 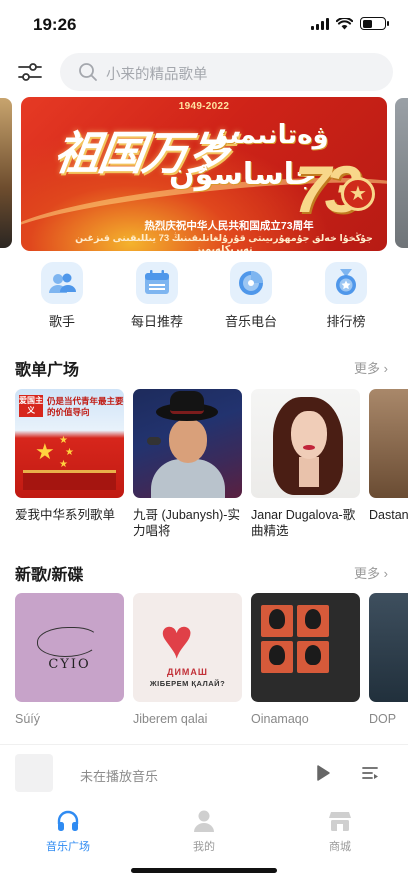 What do you see at coordinates (370, 773) in the screenshot?
I see `playlist-queue-icon` at bounding box center [370, 773].